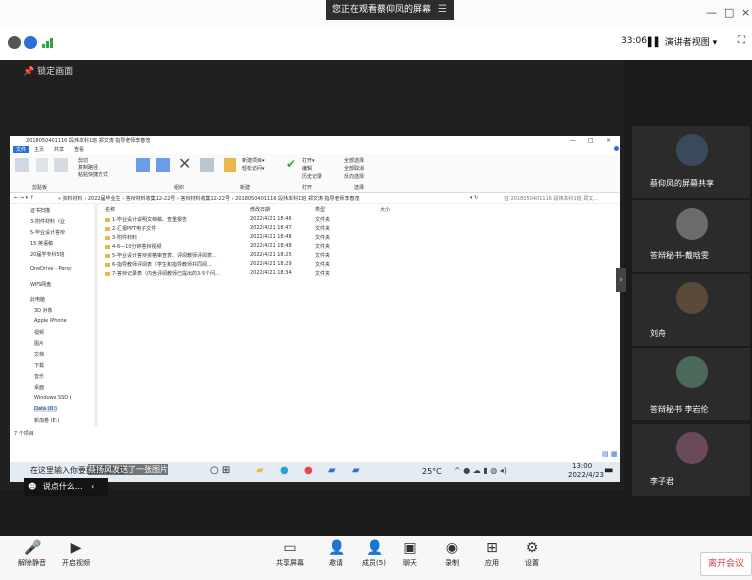  I want to click on nav-item: 20届学专科5班, so click(47, 254).